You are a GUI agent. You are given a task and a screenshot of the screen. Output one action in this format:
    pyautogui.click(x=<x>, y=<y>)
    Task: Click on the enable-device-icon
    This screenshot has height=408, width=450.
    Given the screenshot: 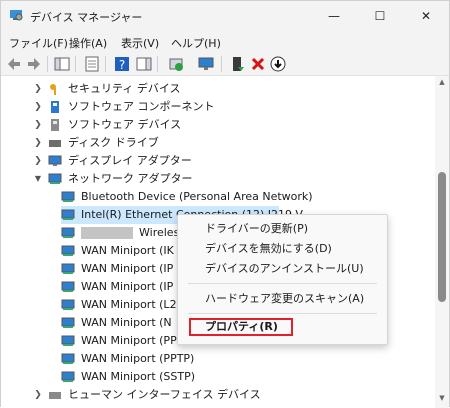 What is the action you would take?
    pyautogui.click(x=238, y=64)
    